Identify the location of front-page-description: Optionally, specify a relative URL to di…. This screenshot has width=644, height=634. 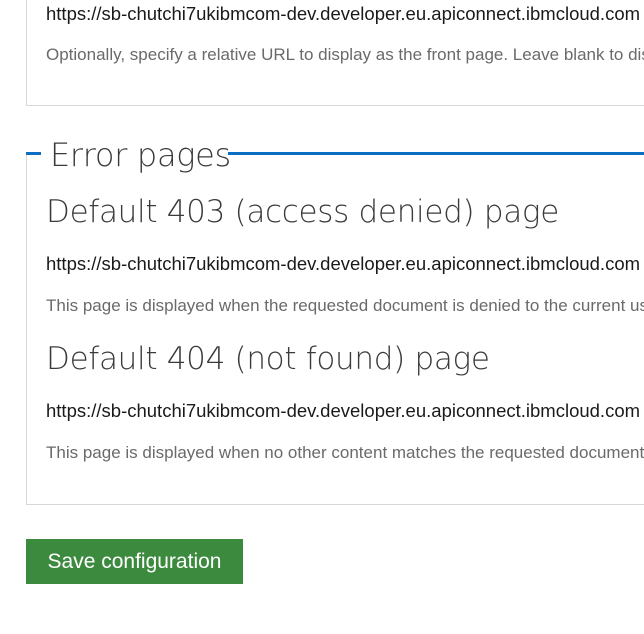
(345, 54).